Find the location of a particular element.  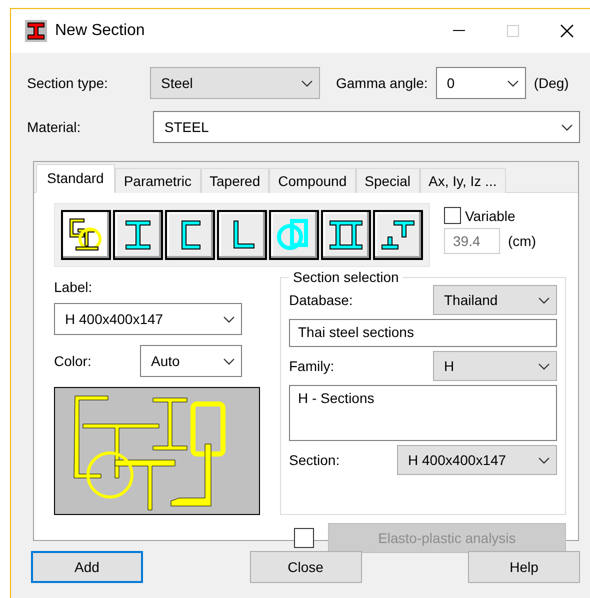

unit-label: (cm) is located at coordinates (522, 241).